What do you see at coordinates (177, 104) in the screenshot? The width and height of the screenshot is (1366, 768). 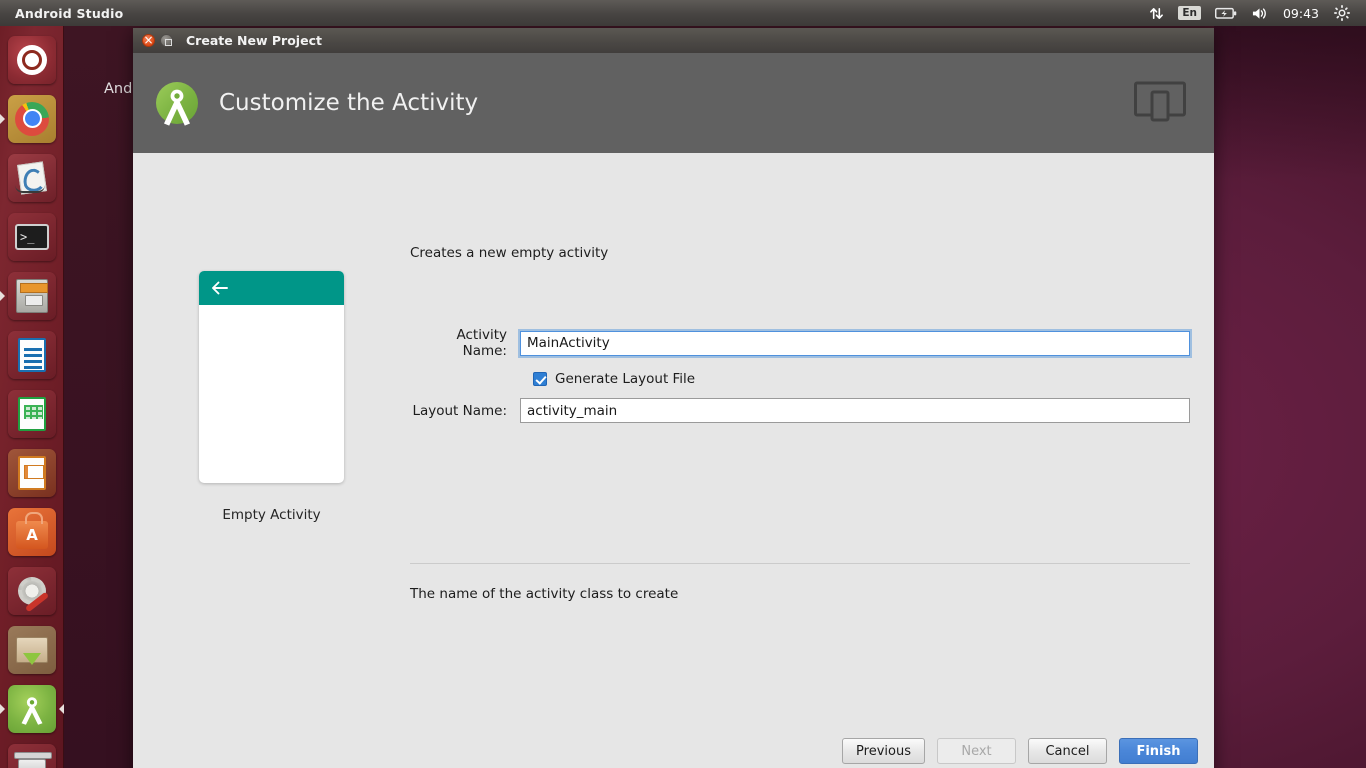 I see `android-studio-logo-icon` at bounding box center [177, 104].